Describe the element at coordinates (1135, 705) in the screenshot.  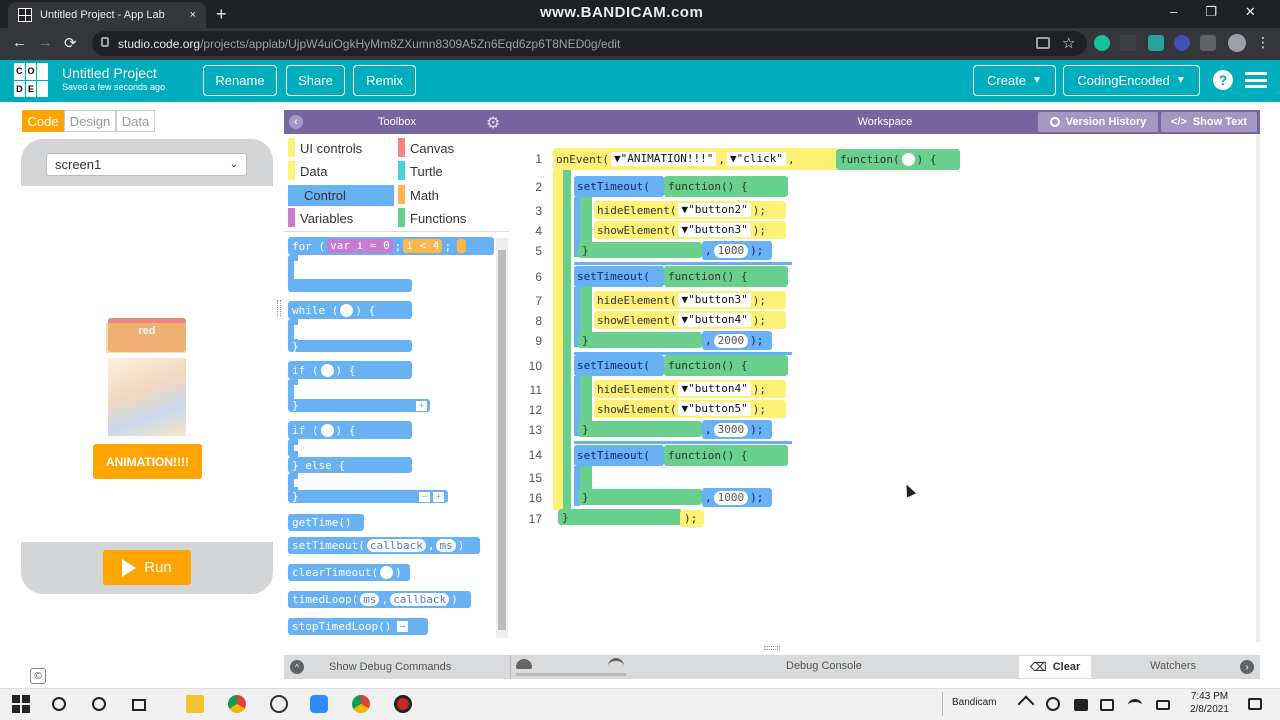
I see `wifi-icon` at that location.